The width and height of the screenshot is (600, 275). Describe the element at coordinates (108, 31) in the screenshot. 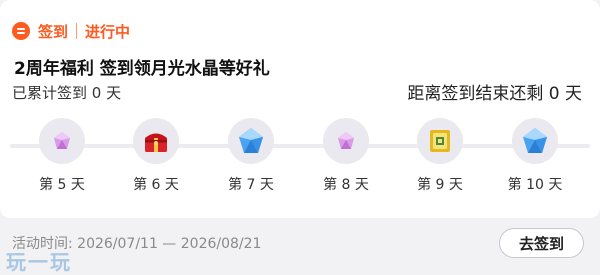

I see `status-badge: 进行中` at that location.